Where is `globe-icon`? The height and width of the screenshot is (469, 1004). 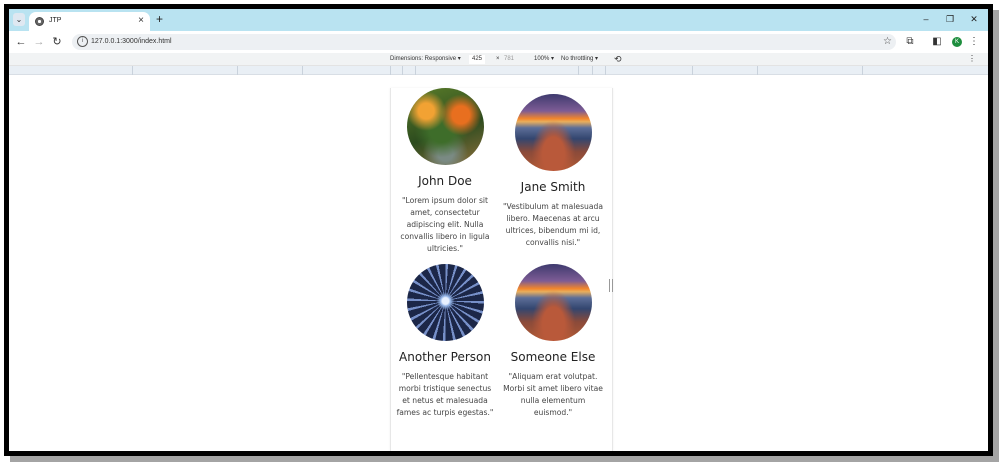
globe-icon is located at coordinates (39, 21).